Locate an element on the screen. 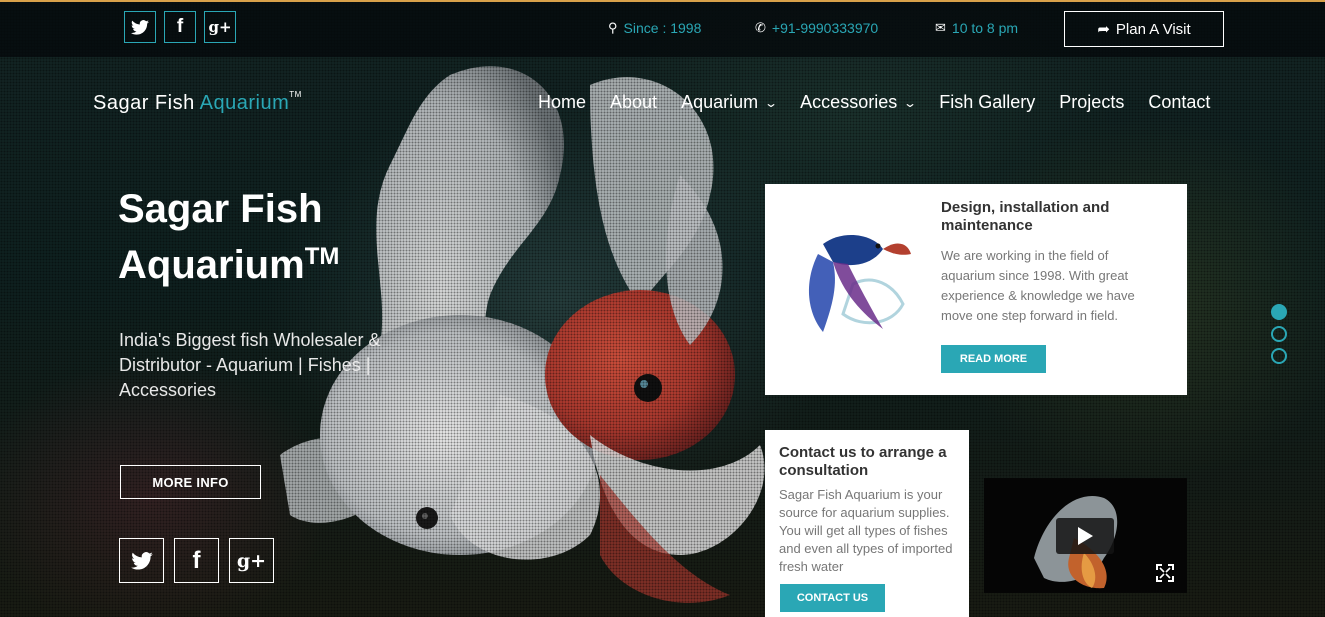 This screenshot has width=1325, height=617. since-info: ⚲ Since : 1998 is located at coordinates (655, 28).